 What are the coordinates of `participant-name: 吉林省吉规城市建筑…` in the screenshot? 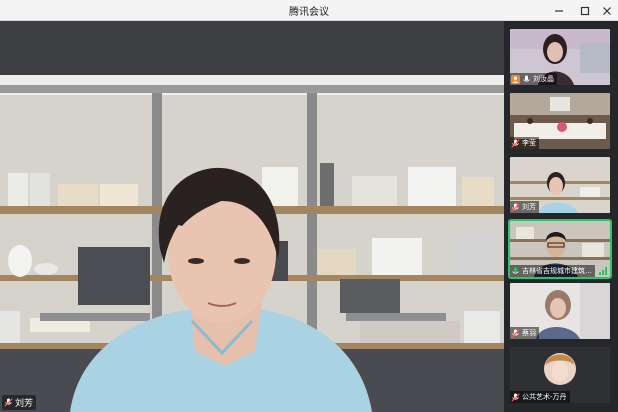 It's located at (557, 271).